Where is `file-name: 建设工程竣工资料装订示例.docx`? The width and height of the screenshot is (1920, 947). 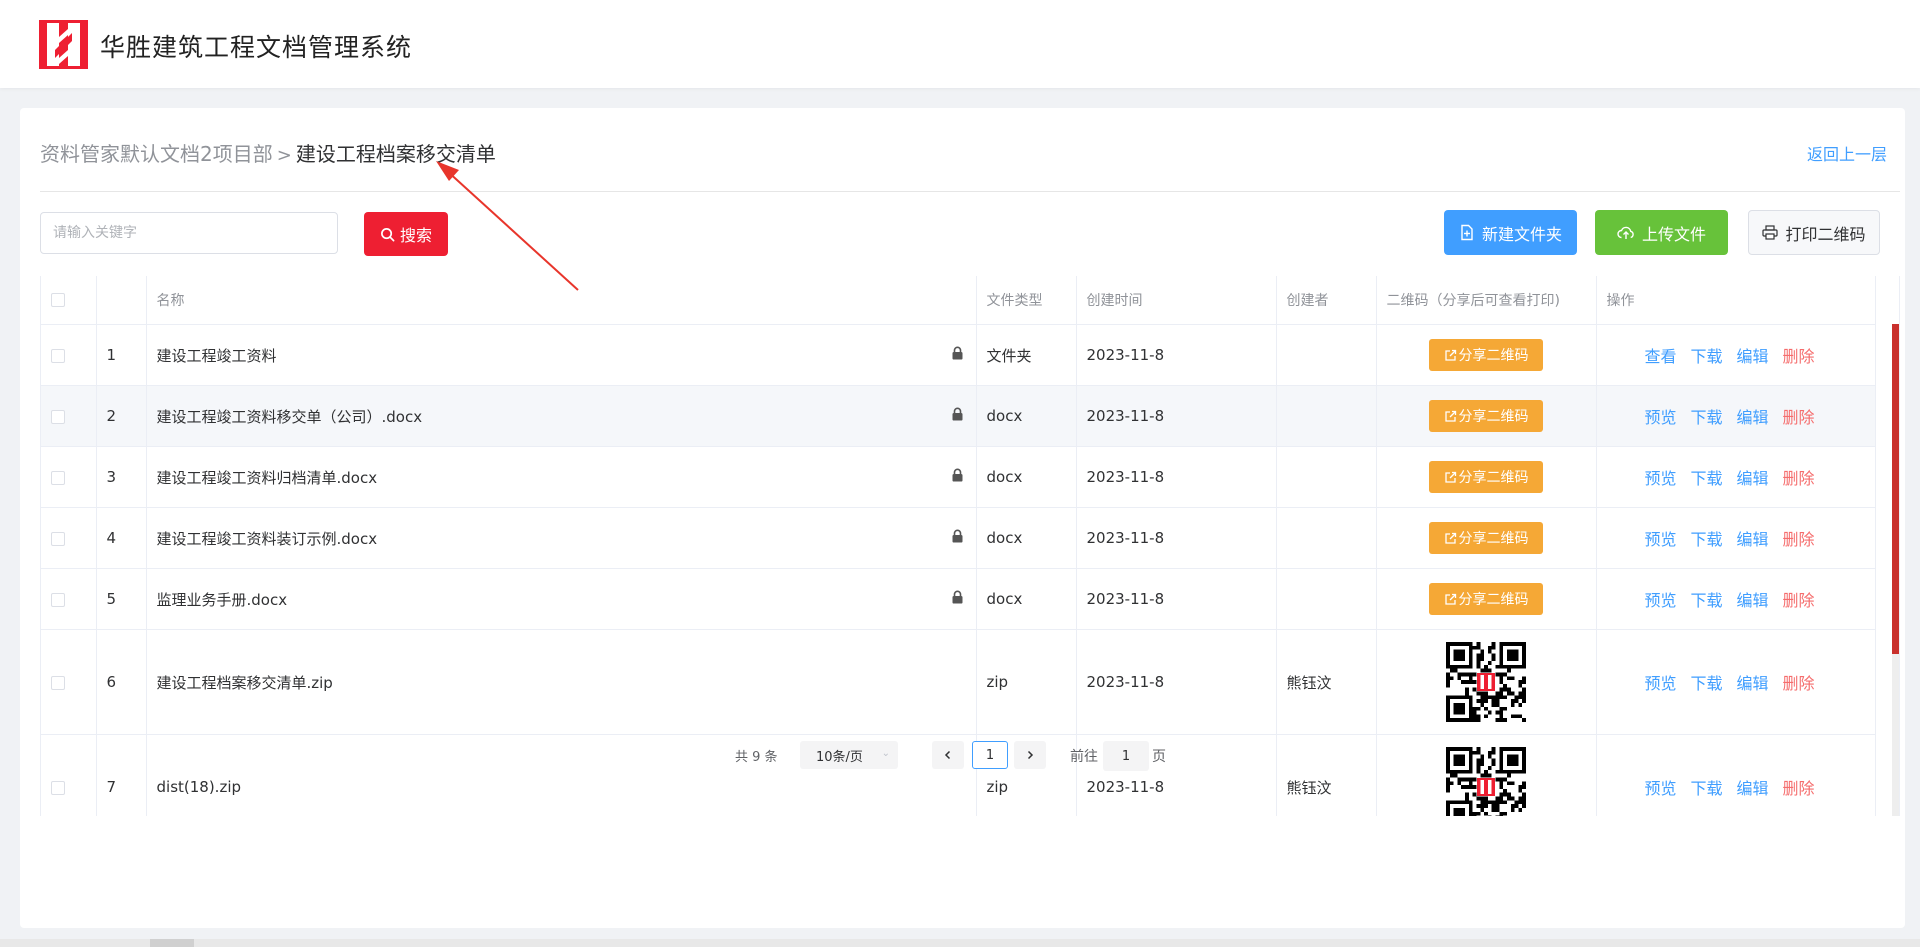 file-name: 建设工程竣工资料装订示例.docx is located at coordinates (267, 539).